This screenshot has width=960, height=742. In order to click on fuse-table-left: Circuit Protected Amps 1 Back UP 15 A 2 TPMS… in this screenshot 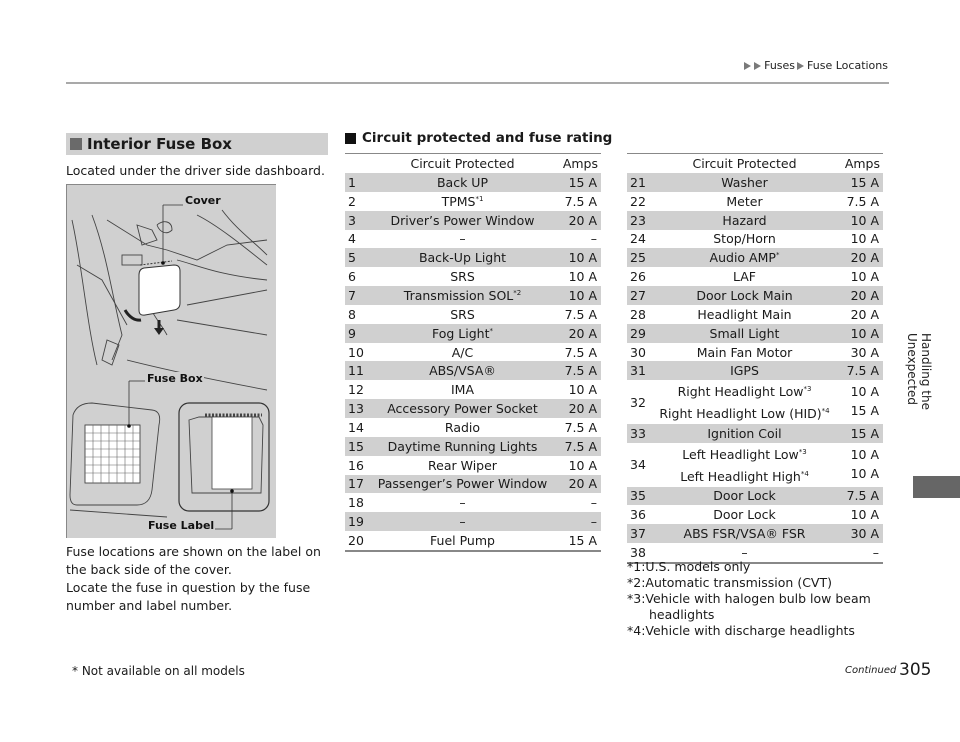, I will do `click(473, 352)`.